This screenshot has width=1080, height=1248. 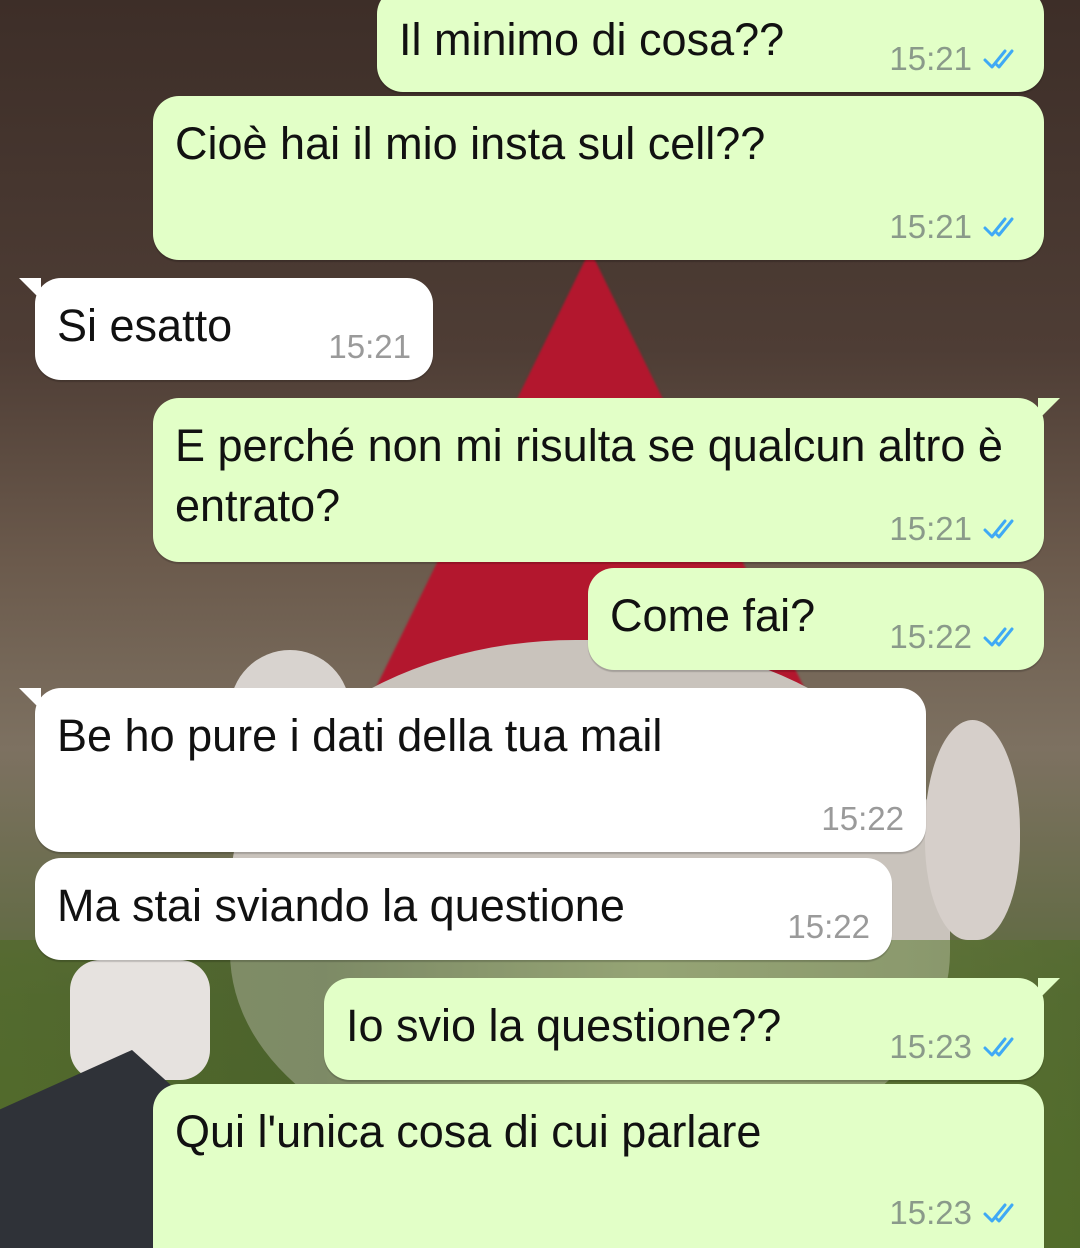 What do you see at coordinates (468, 1131) in the screenshot?
I see `message-text: Qui l'unica cosa di cui parlare` at bounding box center [468, 1131].